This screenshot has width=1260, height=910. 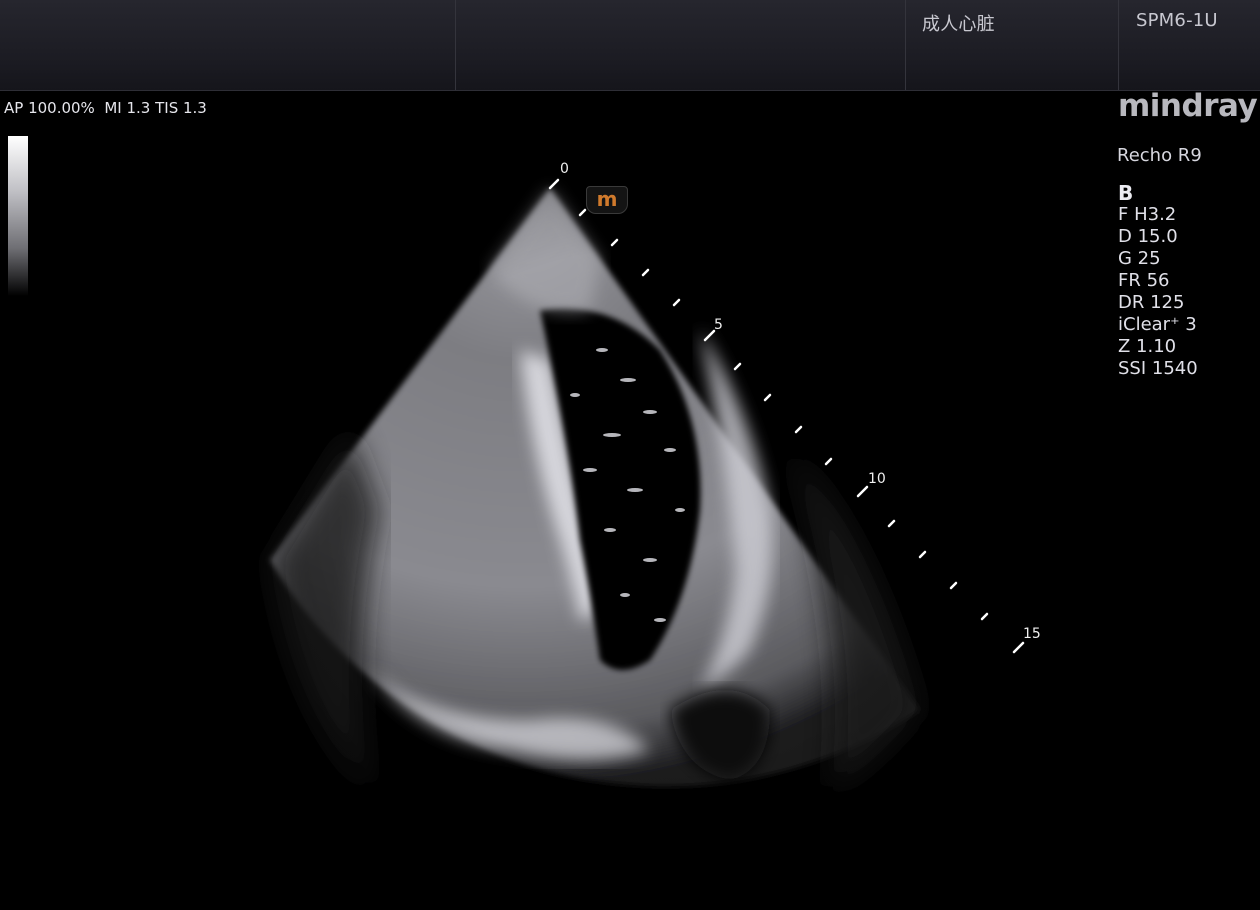 What do you see at coordinates (1158, 368) in the screenshot?
I see `param-ssi: SSI 1540` at bounding box center [1158, 368].